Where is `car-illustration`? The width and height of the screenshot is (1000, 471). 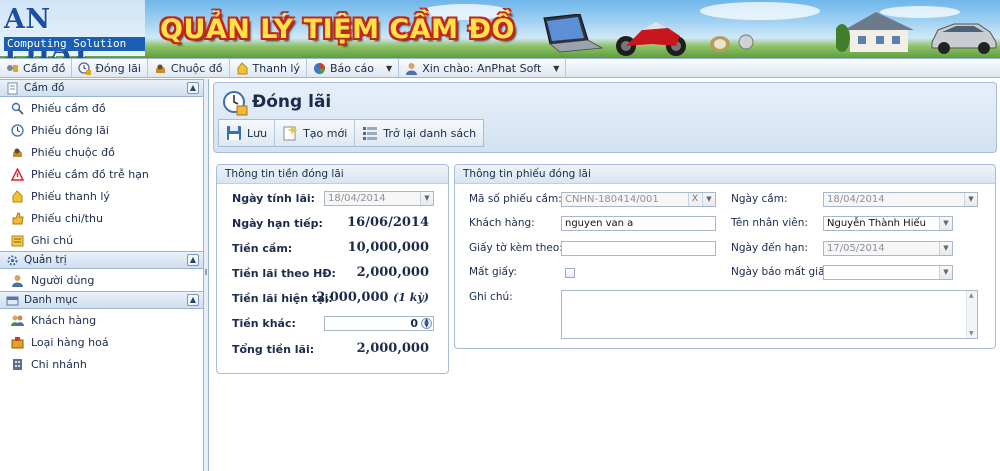 car-illustration is located at coordinates (964, 38).